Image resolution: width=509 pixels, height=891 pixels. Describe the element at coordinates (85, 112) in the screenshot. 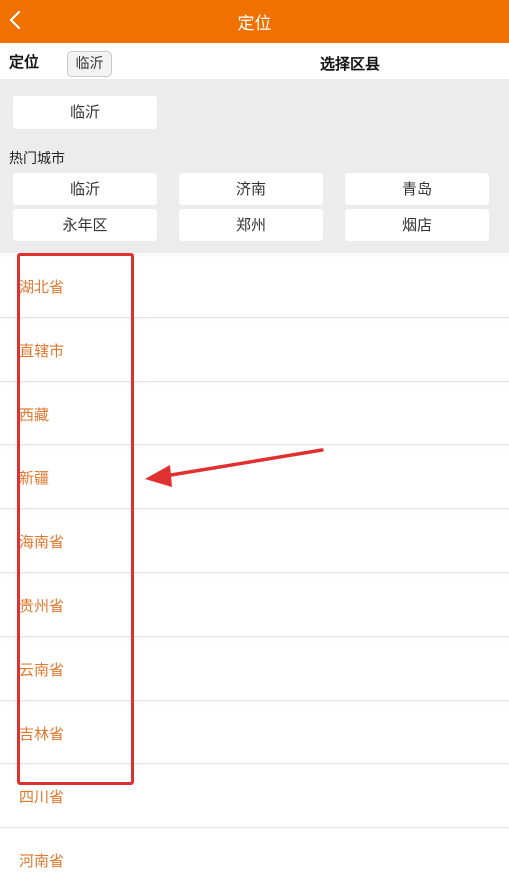

I see `current-city-button: 临沂` at that location.